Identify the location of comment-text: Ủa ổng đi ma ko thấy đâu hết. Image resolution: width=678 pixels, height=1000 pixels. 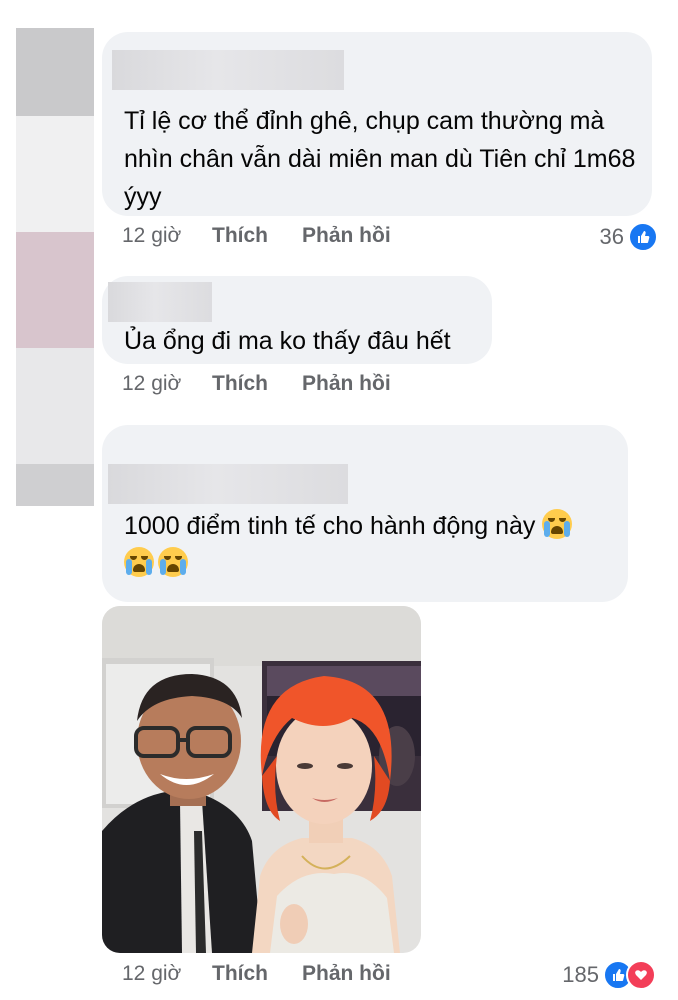
(287, 341).